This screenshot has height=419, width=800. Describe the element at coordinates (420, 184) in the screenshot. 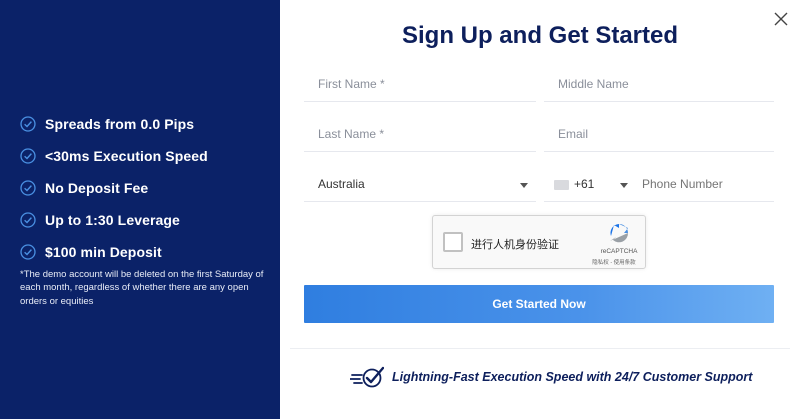

I see `country-select: Australia` at that location.